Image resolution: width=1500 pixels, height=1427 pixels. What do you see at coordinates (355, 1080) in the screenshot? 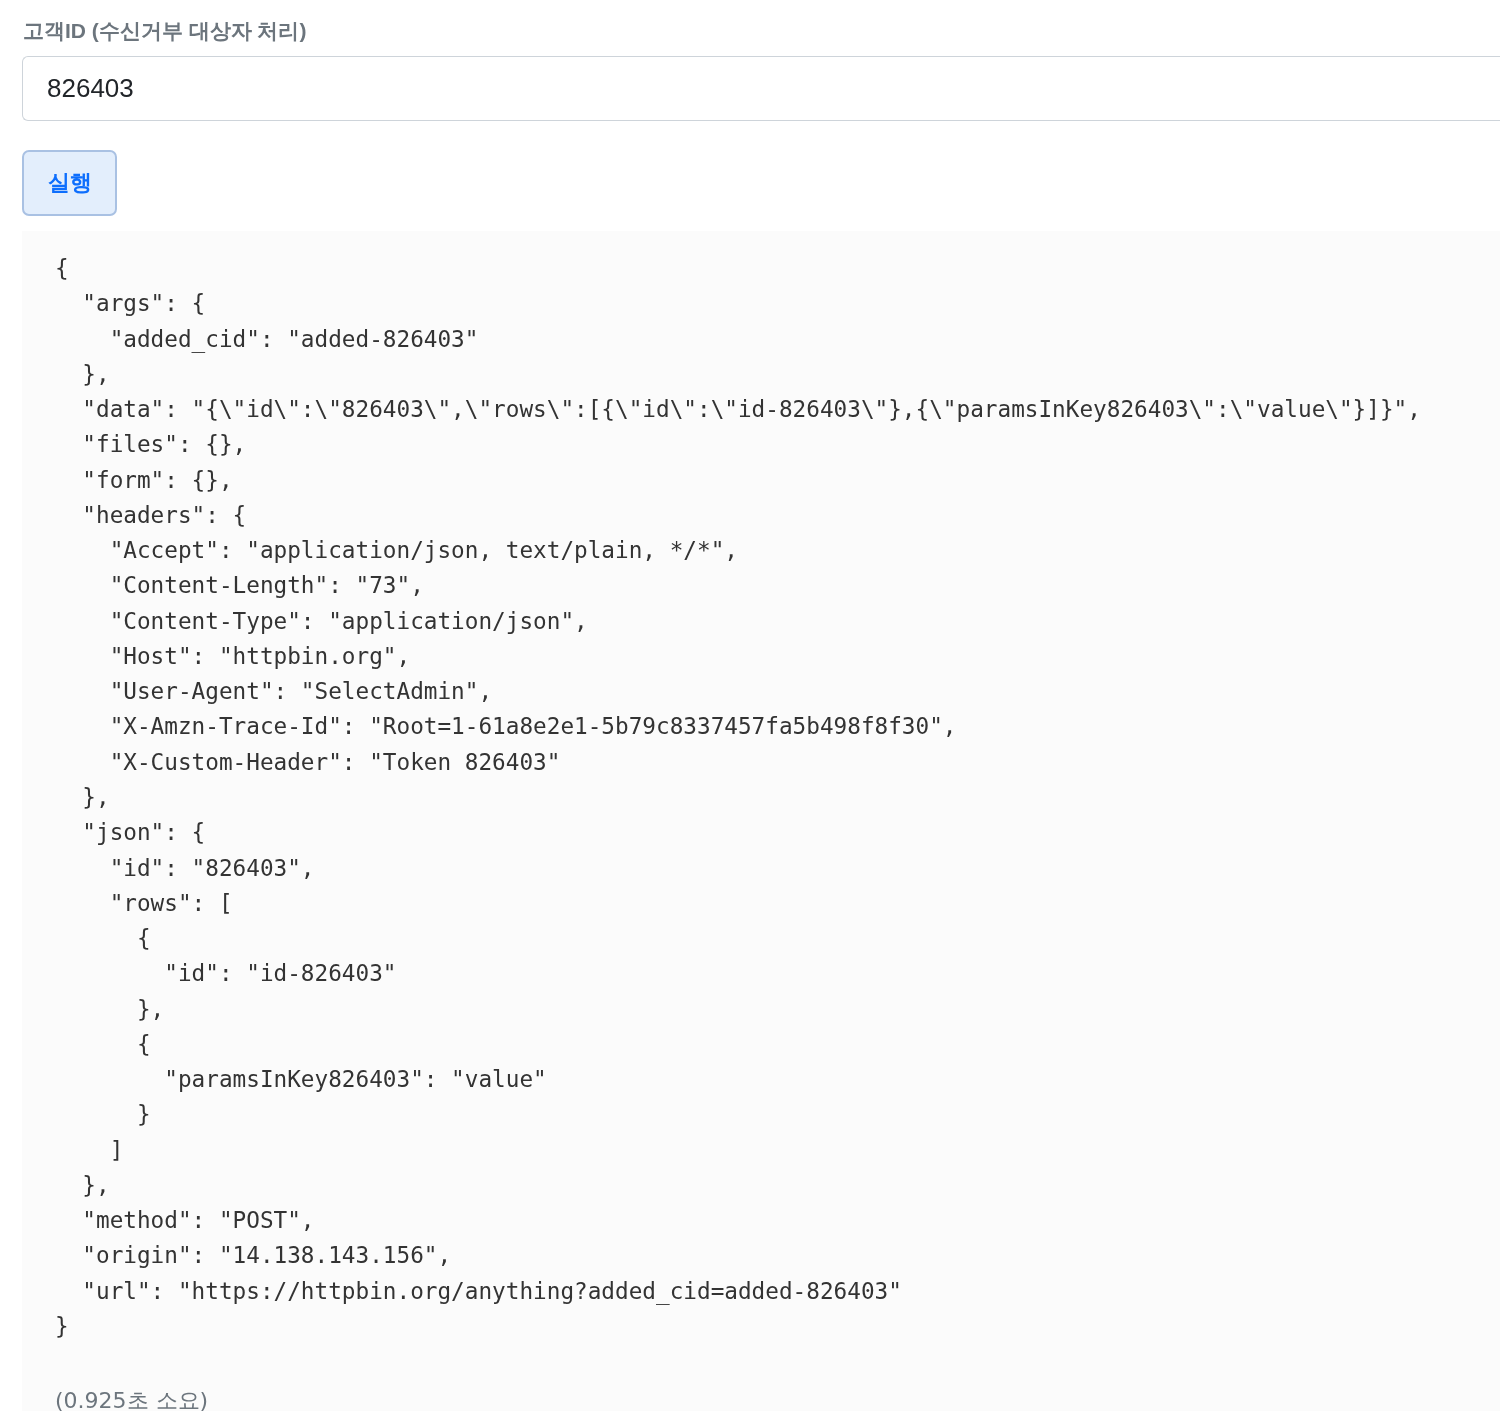
I see `code-line: "paramsInKey826403": "value"` at bounding box center [355, 1080].